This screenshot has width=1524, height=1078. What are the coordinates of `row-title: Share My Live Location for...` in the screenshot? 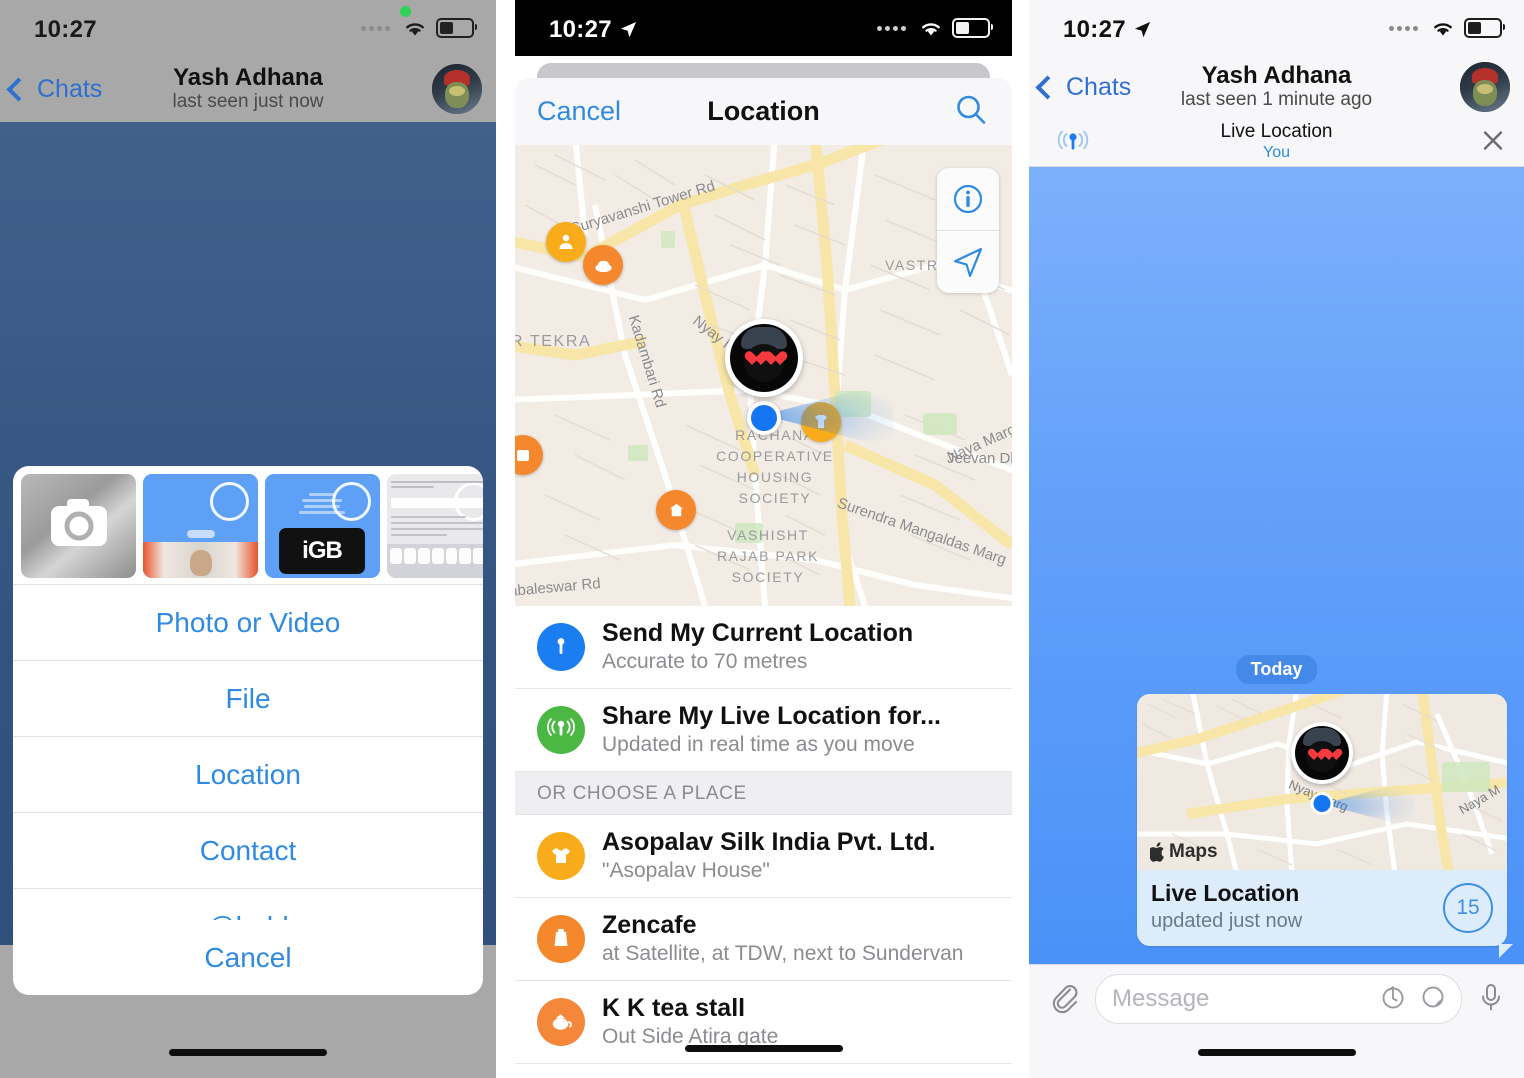 It's located at (771, 716).